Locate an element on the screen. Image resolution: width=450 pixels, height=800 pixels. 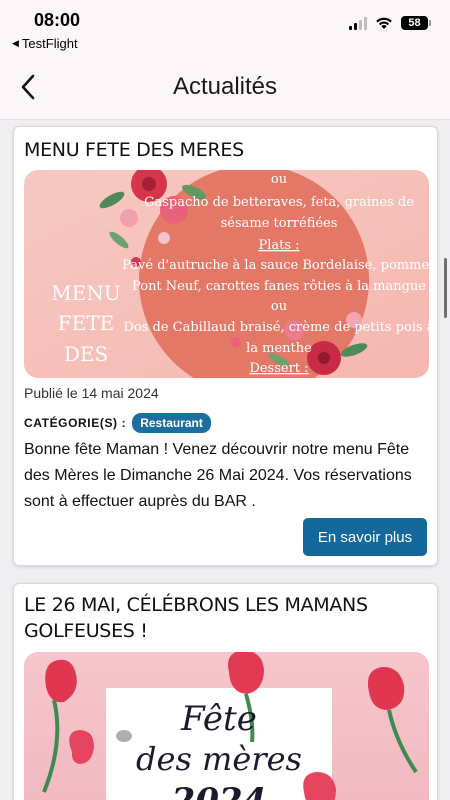
category-row: CATÉGORIE(S) : Restaurant is located at coordinates (117, 423).